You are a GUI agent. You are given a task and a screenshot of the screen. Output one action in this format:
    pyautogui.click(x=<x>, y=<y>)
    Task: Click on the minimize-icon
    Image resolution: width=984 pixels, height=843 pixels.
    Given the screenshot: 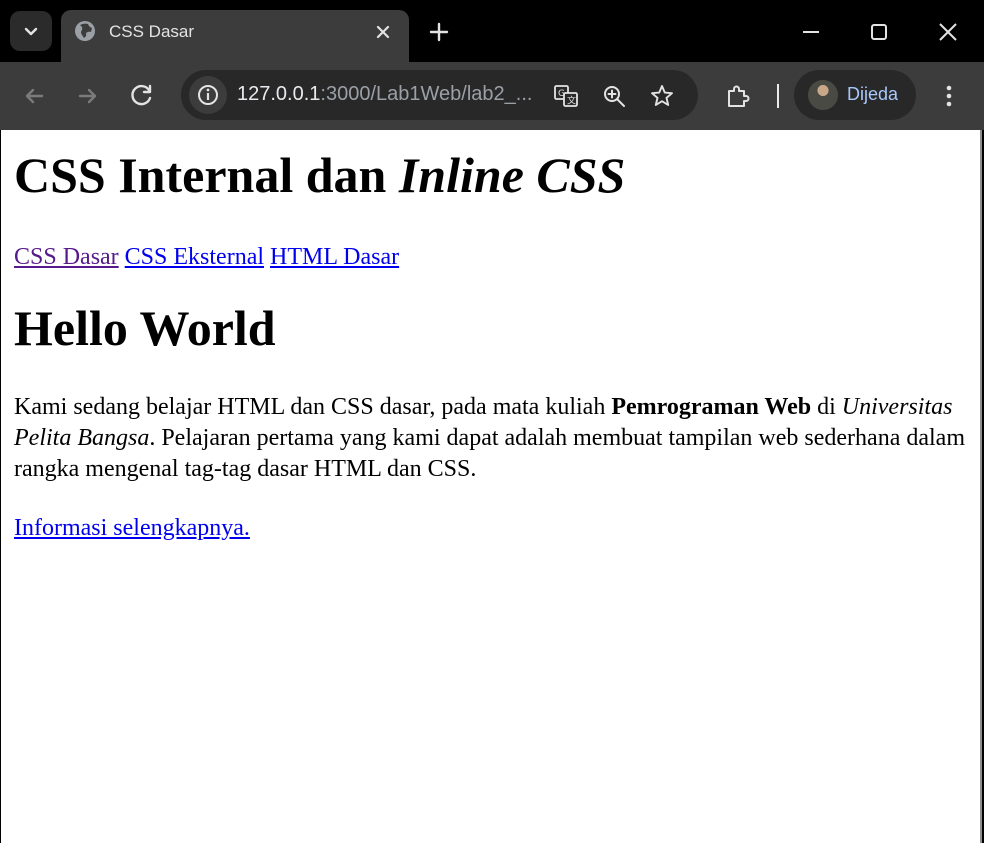 What is the action you would take?
    pyautogui.click(x=811, y=32)
    